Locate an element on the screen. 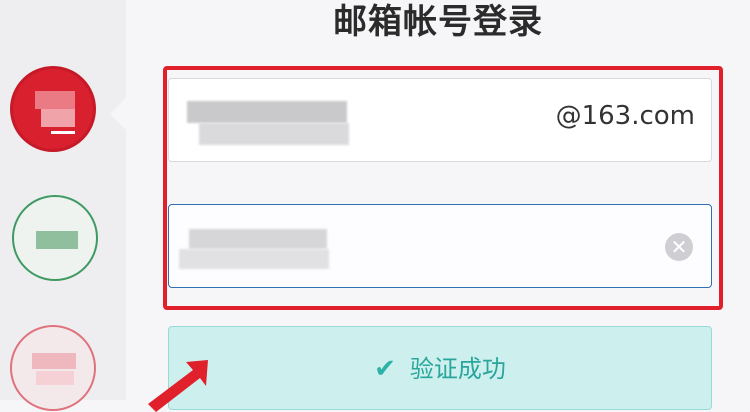 The width and height of the screenshot is (750, 412). verify-button-label: 验证成功 is located at coordinates (457, 369).